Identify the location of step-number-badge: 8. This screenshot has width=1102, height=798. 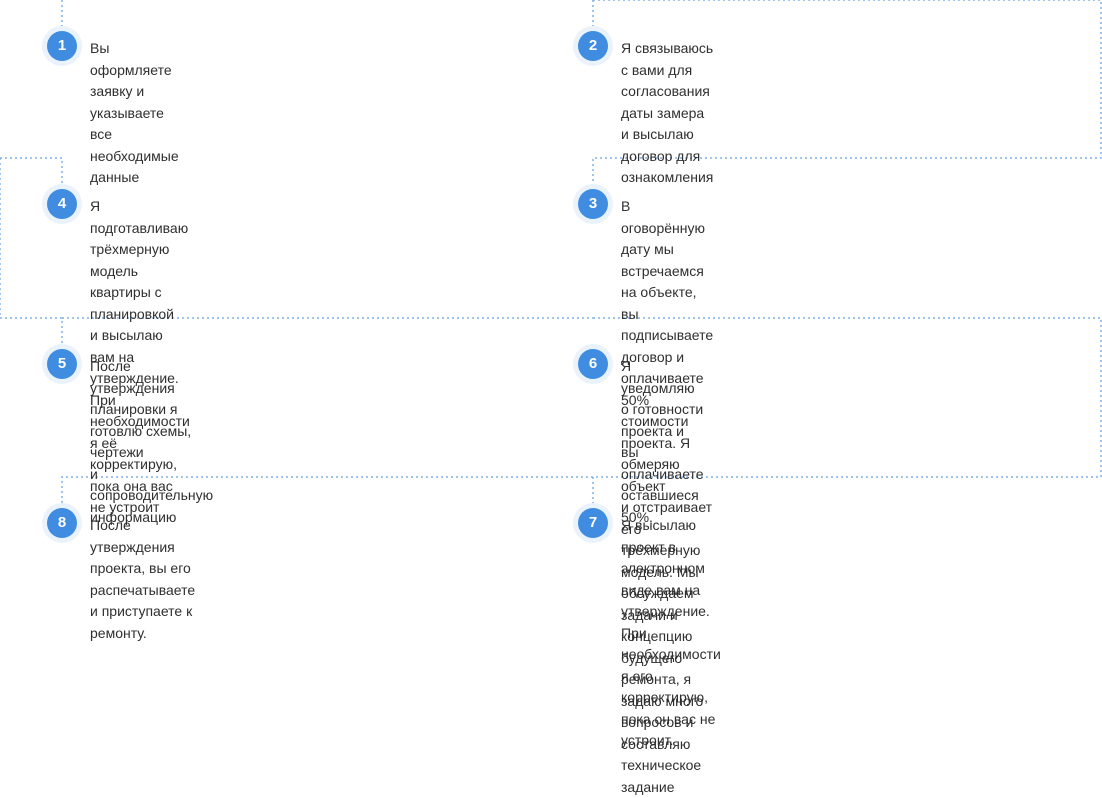
(62, 523).